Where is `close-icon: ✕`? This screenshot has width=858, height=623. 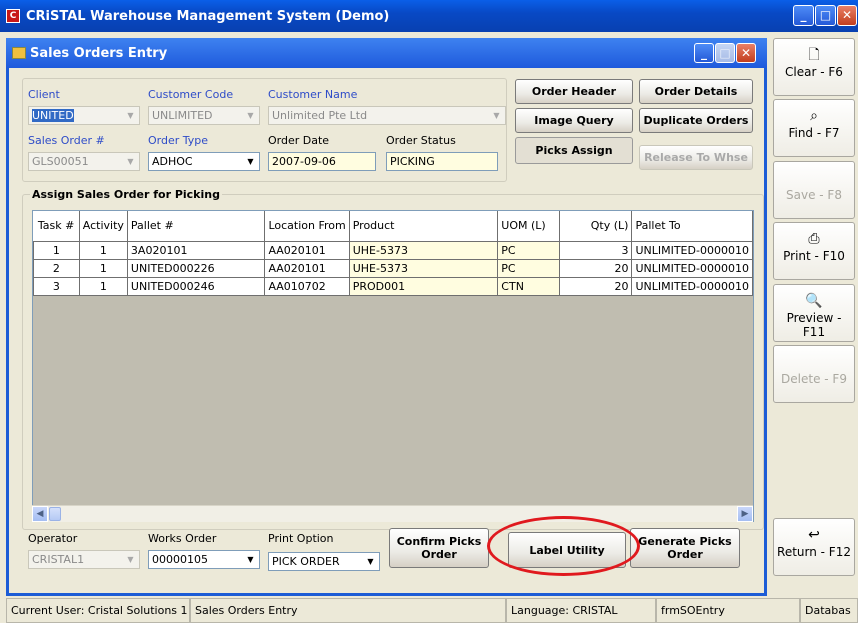 close-icon: ✕ is located at coordinates (847, 15).